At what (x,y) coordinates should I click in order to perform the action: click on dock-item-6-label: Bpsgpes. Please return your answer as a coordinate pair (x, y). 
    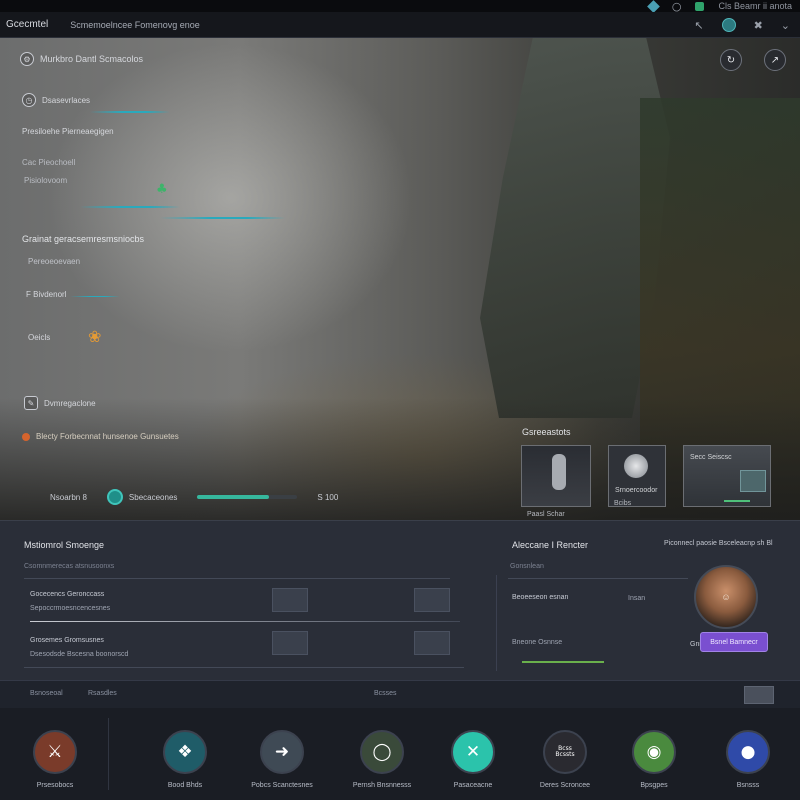
    Looking at the image, I should click on (654, 785).